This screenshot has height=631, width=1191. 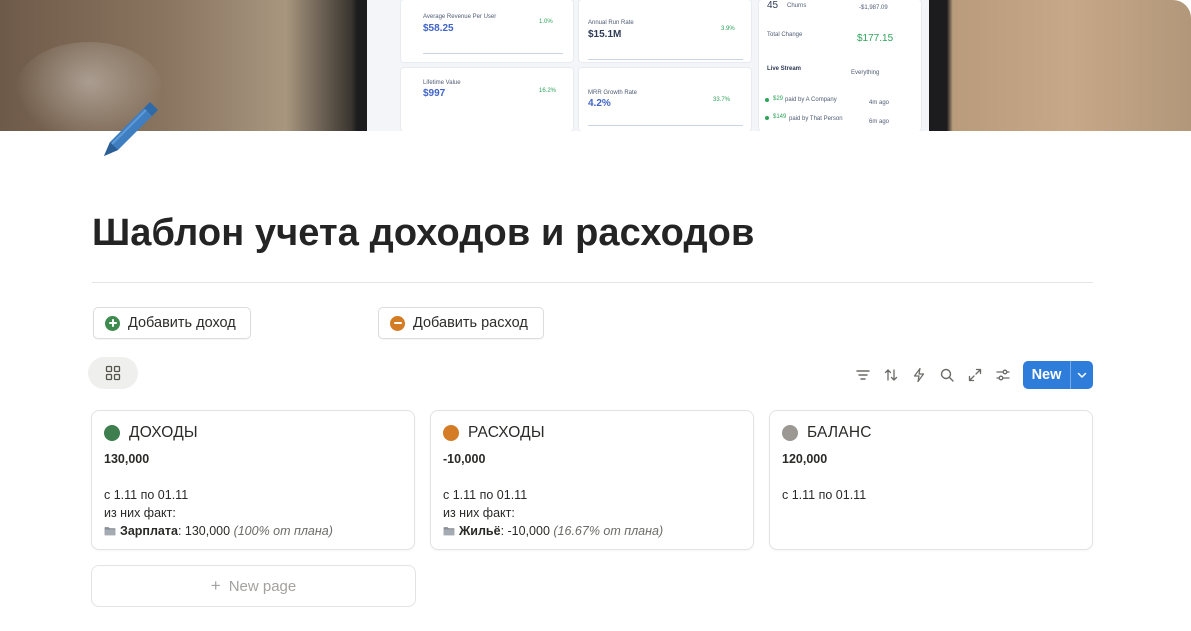 What do you see at coordinates (873, 8) in the screenshot?
I see `churns-value: -$1,987.09` at bounding box center [873, 8].